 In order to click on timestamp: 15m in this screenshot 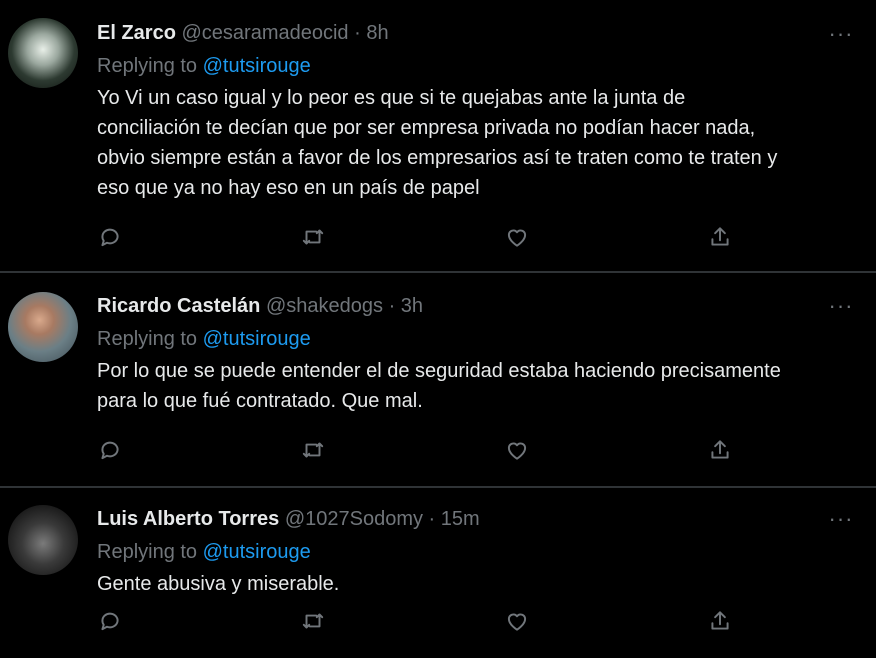, I will do `click(460, 519)`.